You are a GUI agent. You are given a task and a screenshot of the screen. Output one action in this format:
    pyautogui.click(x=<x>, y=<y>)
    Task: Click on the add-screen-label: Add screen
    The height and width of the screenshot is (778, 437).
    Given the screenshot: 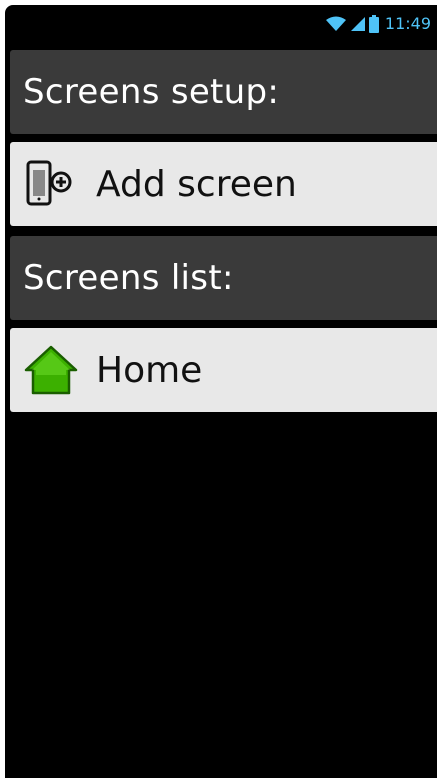 What is the action you would take?
    pyautogui.click(x=196, y=184)
    